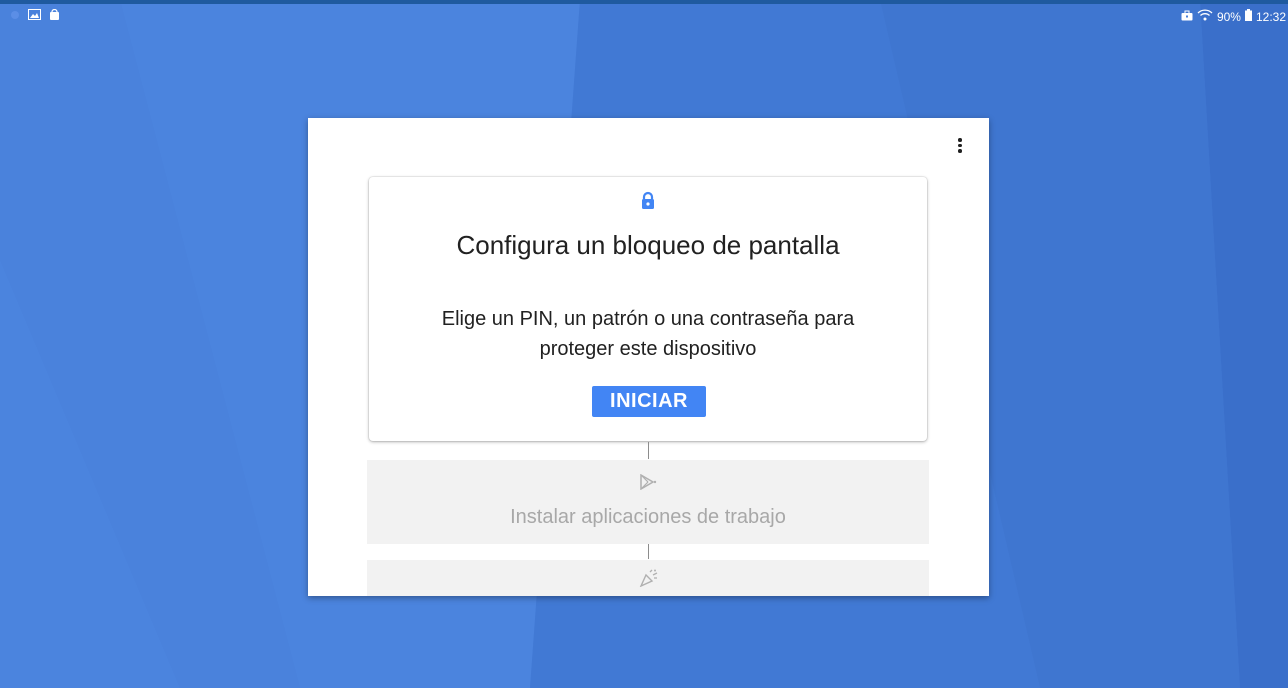 Image resolution: width=1288 pixels, height=688 pixels. I want to click on step-finish, so click(648, 578).